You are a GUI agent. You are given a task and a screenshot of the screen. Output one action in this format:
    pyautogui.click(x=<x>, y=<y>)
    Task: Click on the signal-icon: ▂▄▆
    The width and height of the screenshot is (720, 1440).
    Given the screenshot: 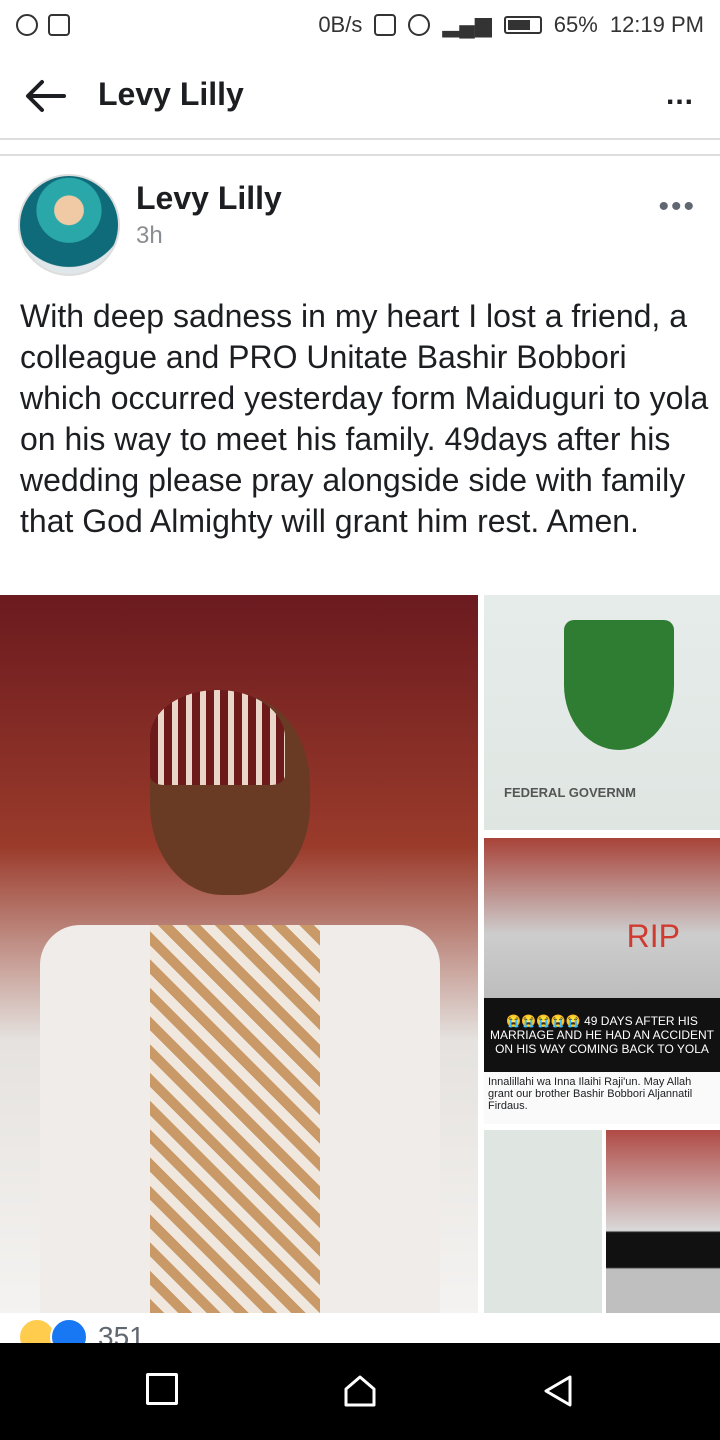 What is the action you would take?
    pyautogui.click(x=467, y=24)
    